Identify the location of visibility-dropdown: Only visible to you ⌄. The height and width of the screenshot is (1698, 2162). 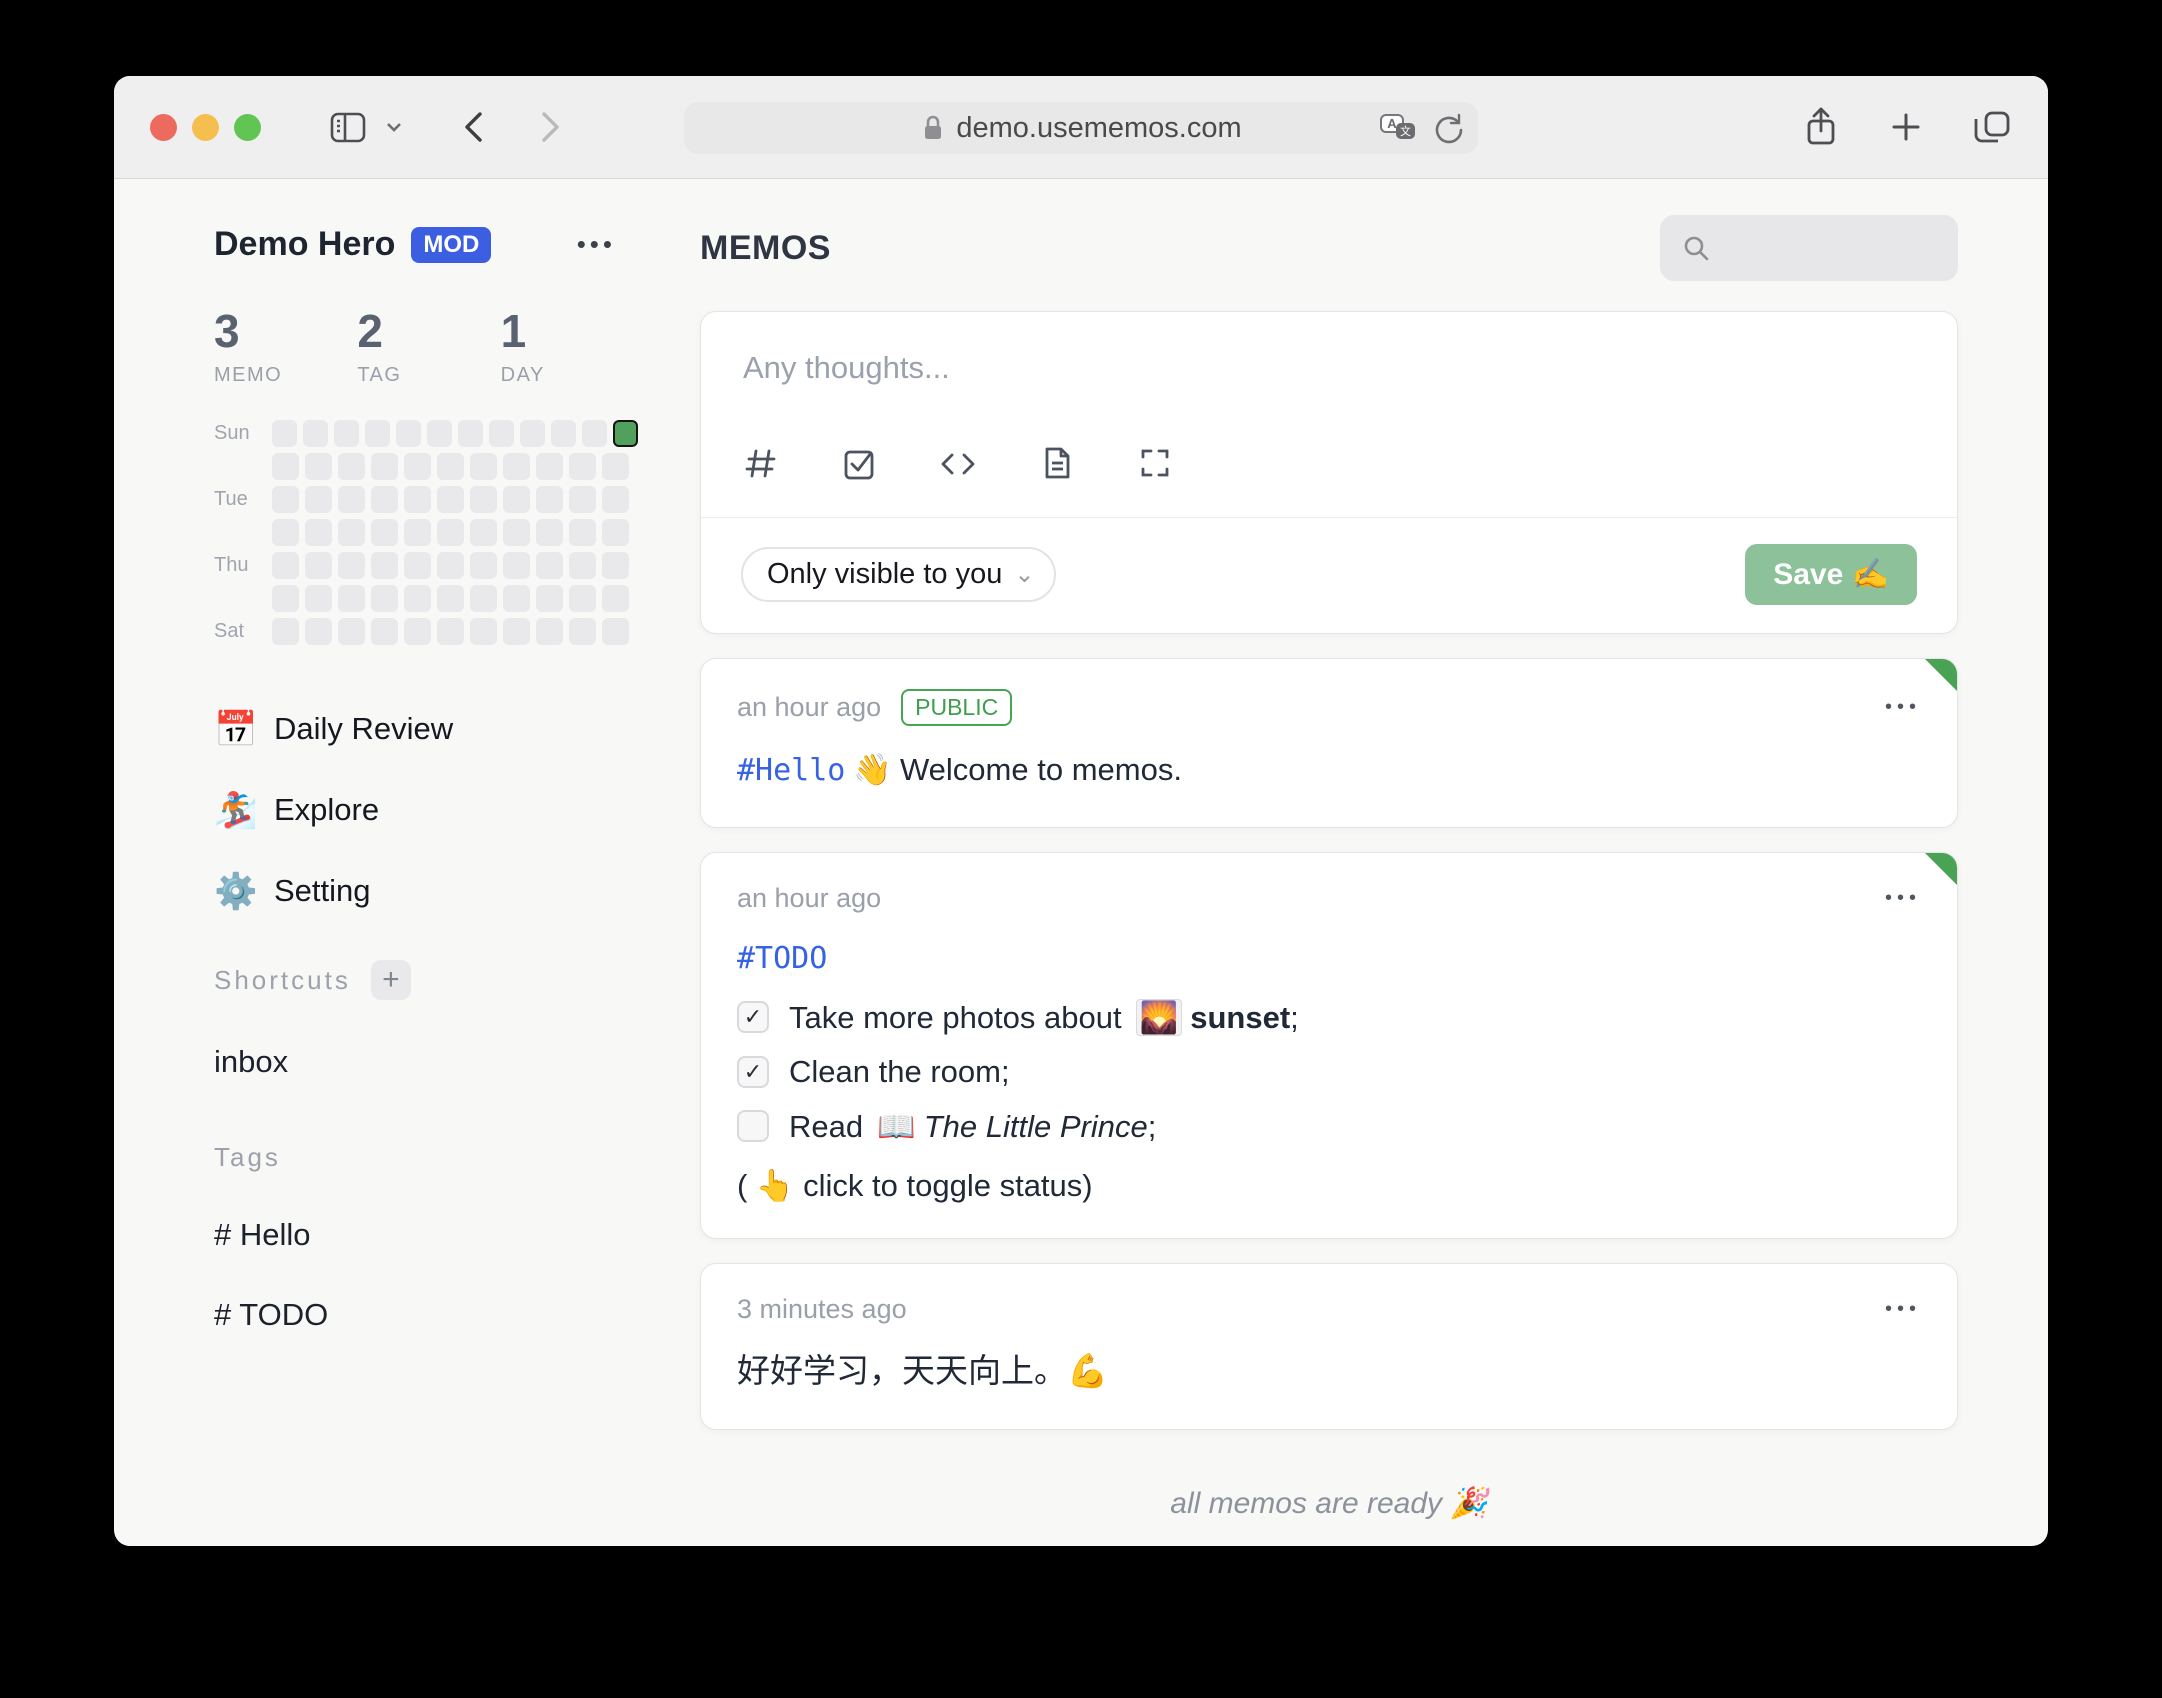
(899, 574).